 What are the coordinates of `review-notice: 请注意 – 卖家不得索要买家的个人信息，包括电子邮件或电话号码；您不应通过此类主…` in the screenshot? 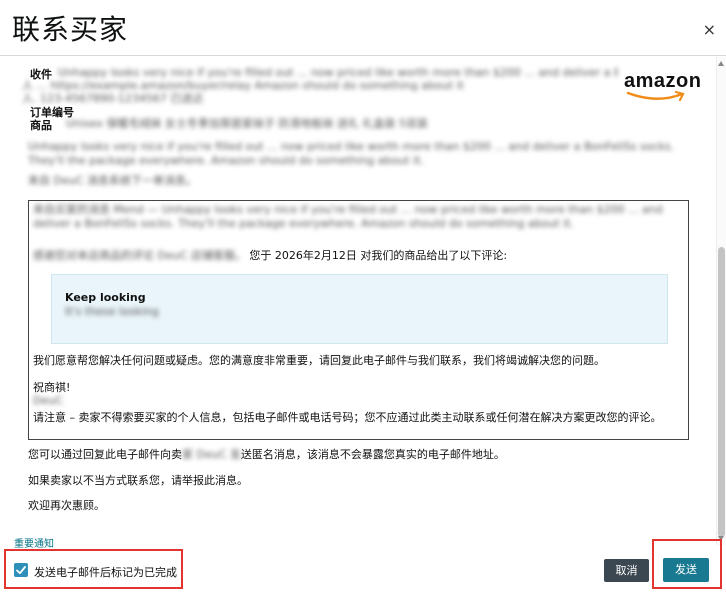 It's located at (347, 417).